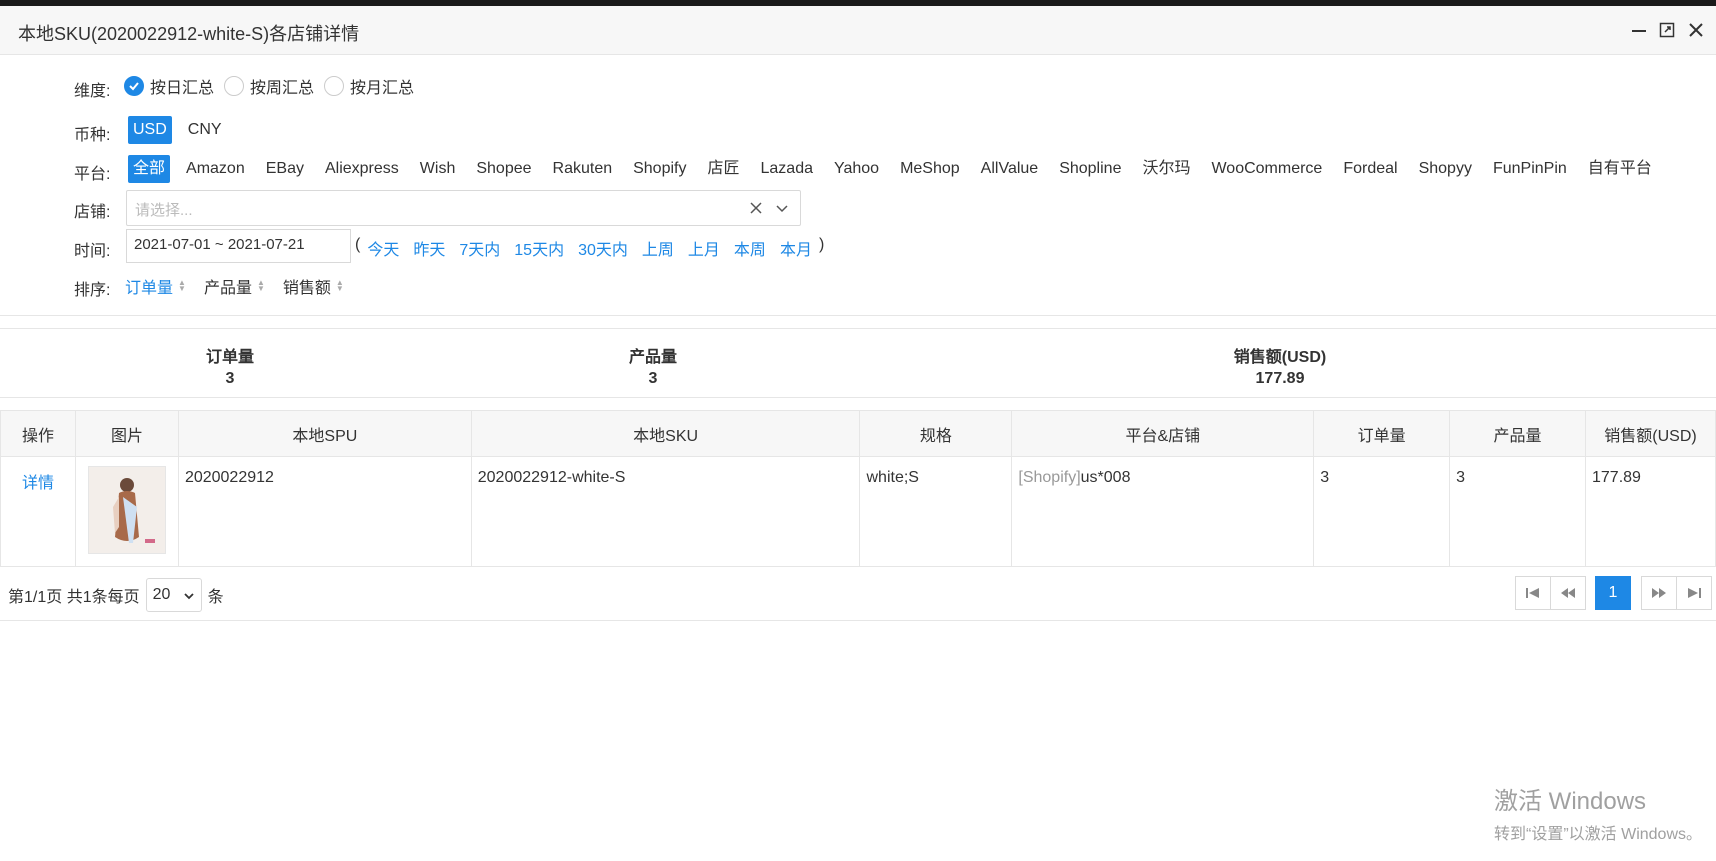 The height and width of the screenshot is (861, 1716). Describe the element at coordinates (234, 286) in the screenshot. I see `sort-products: 产品量 ▲ ▼` at that location.